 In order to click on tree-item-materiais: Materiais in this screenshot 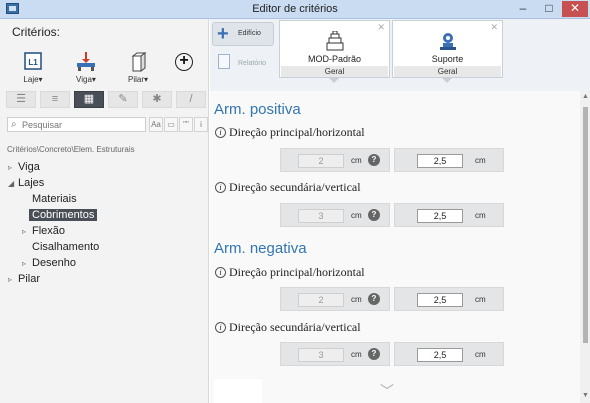, I will do `click(49, 199)`.